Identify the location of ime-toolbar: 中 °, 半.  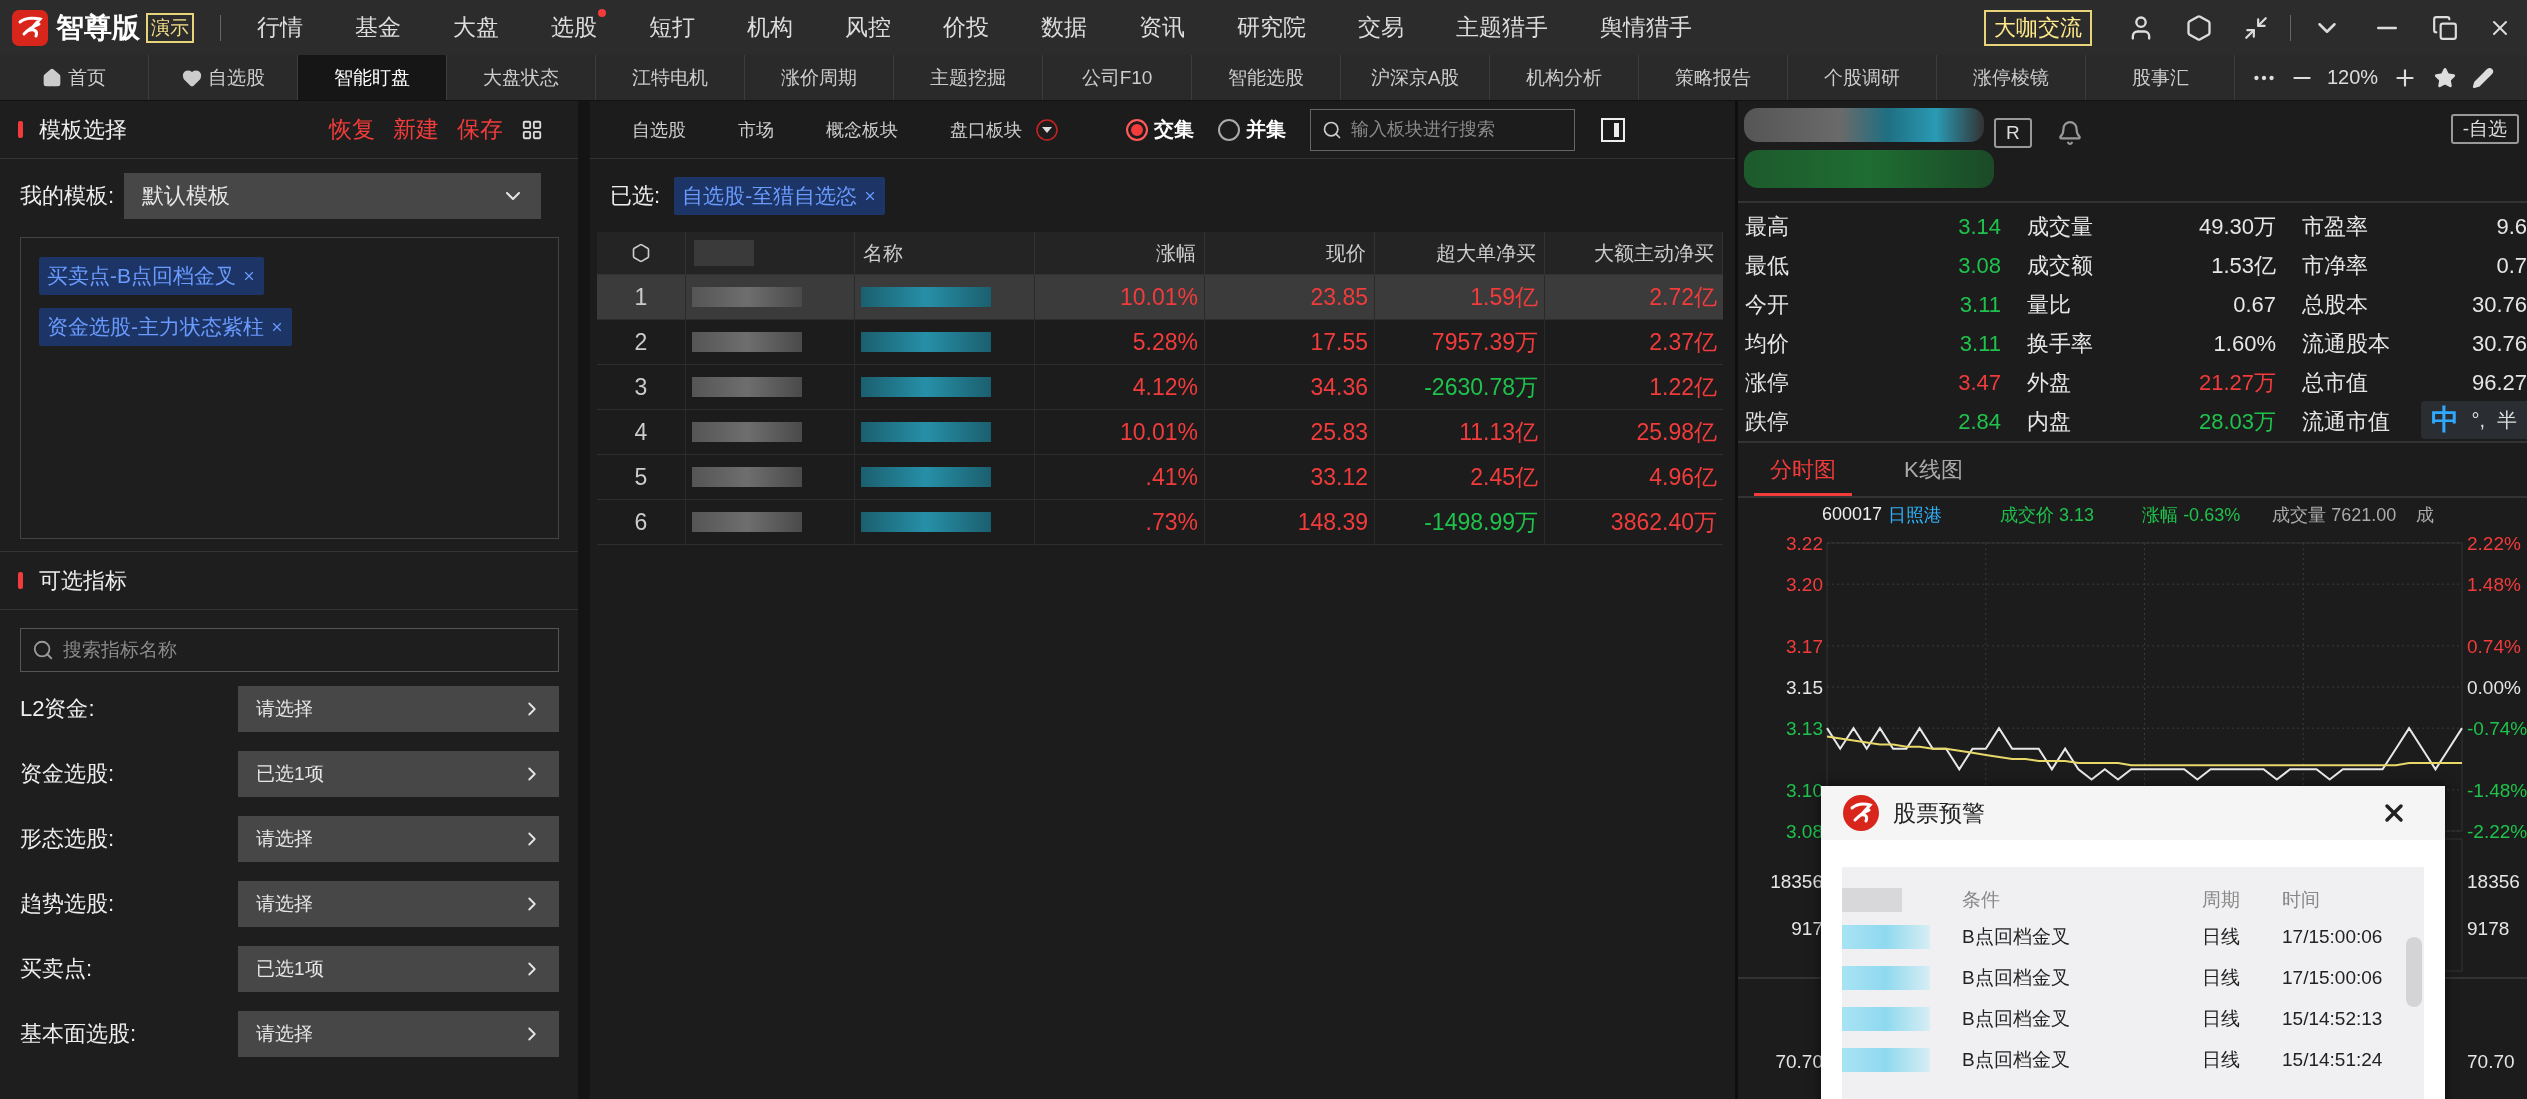
(2474, 420).